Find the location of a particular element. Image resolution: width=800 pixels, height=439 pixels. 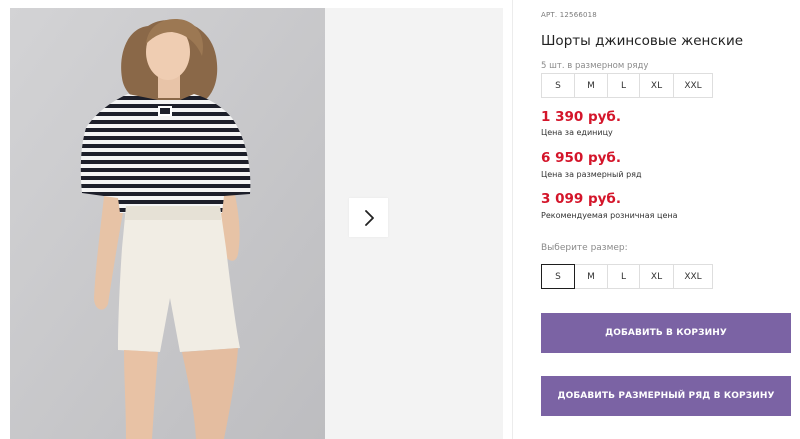

next-image-button is located at coordinates (368, 217).